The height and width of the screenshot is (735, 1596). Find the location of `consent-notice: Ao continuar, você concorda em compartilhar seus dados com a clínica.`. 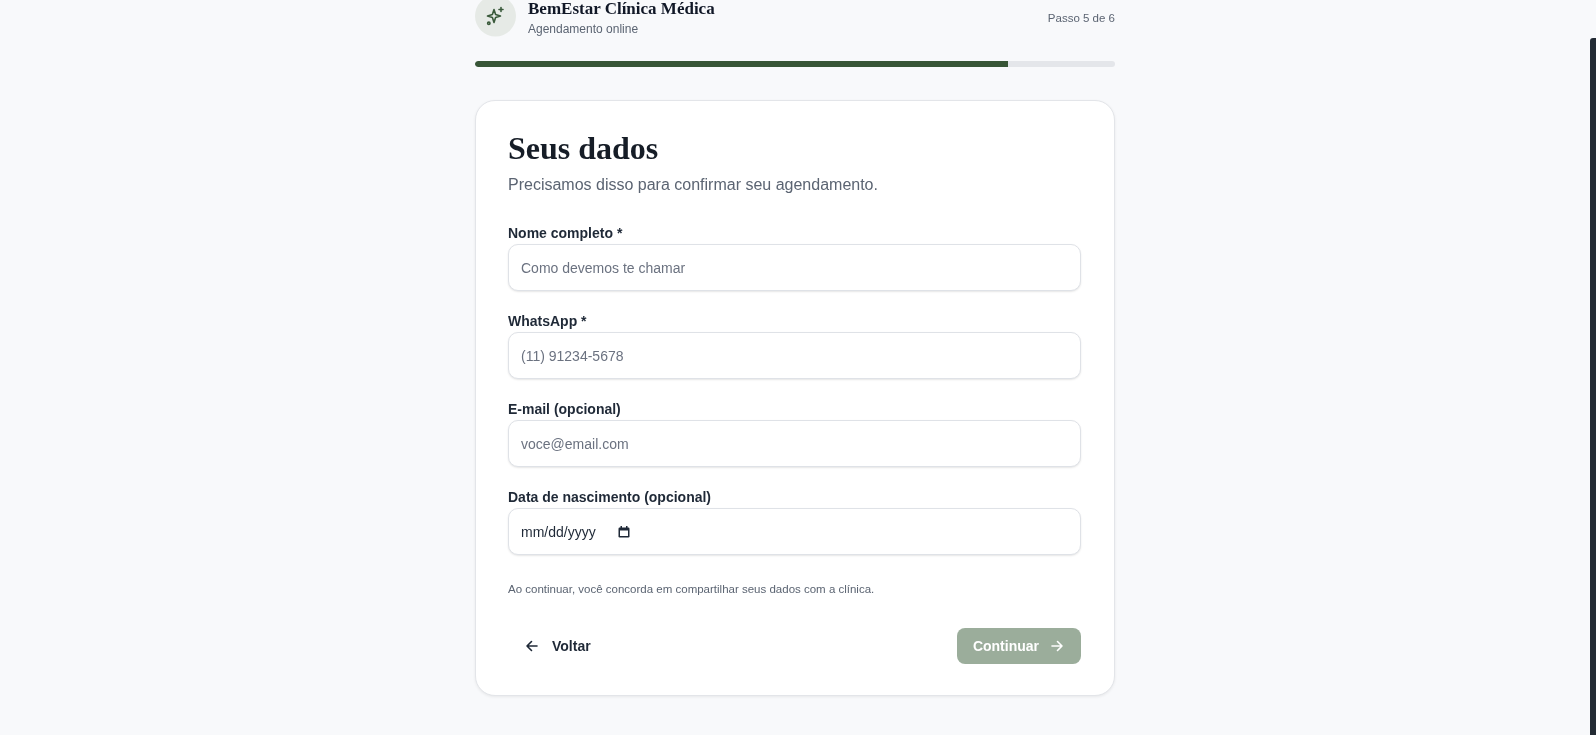

consent-notice: Ao continuar, você concorda em compartilhar seus dados com a clínica. is located at coordinates (692, 589).